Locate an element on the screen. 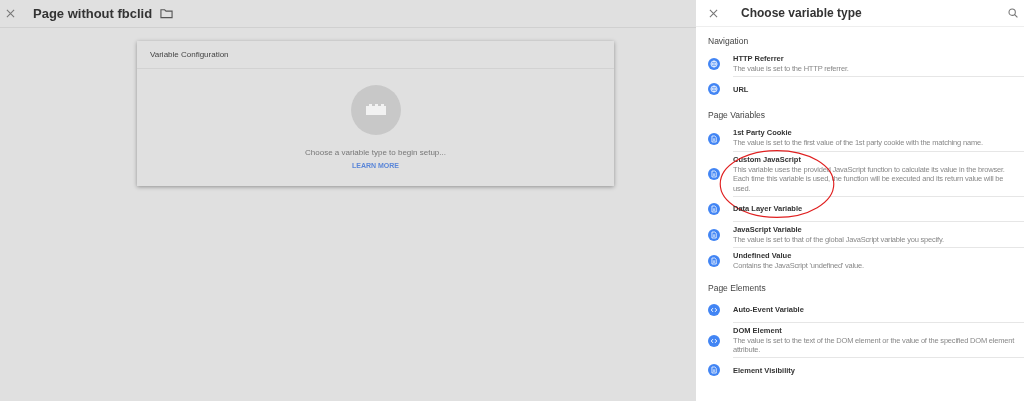 This screenshot has height=401, width=1024. page-title: Page without fbclid is located at coordinates (93, 13).